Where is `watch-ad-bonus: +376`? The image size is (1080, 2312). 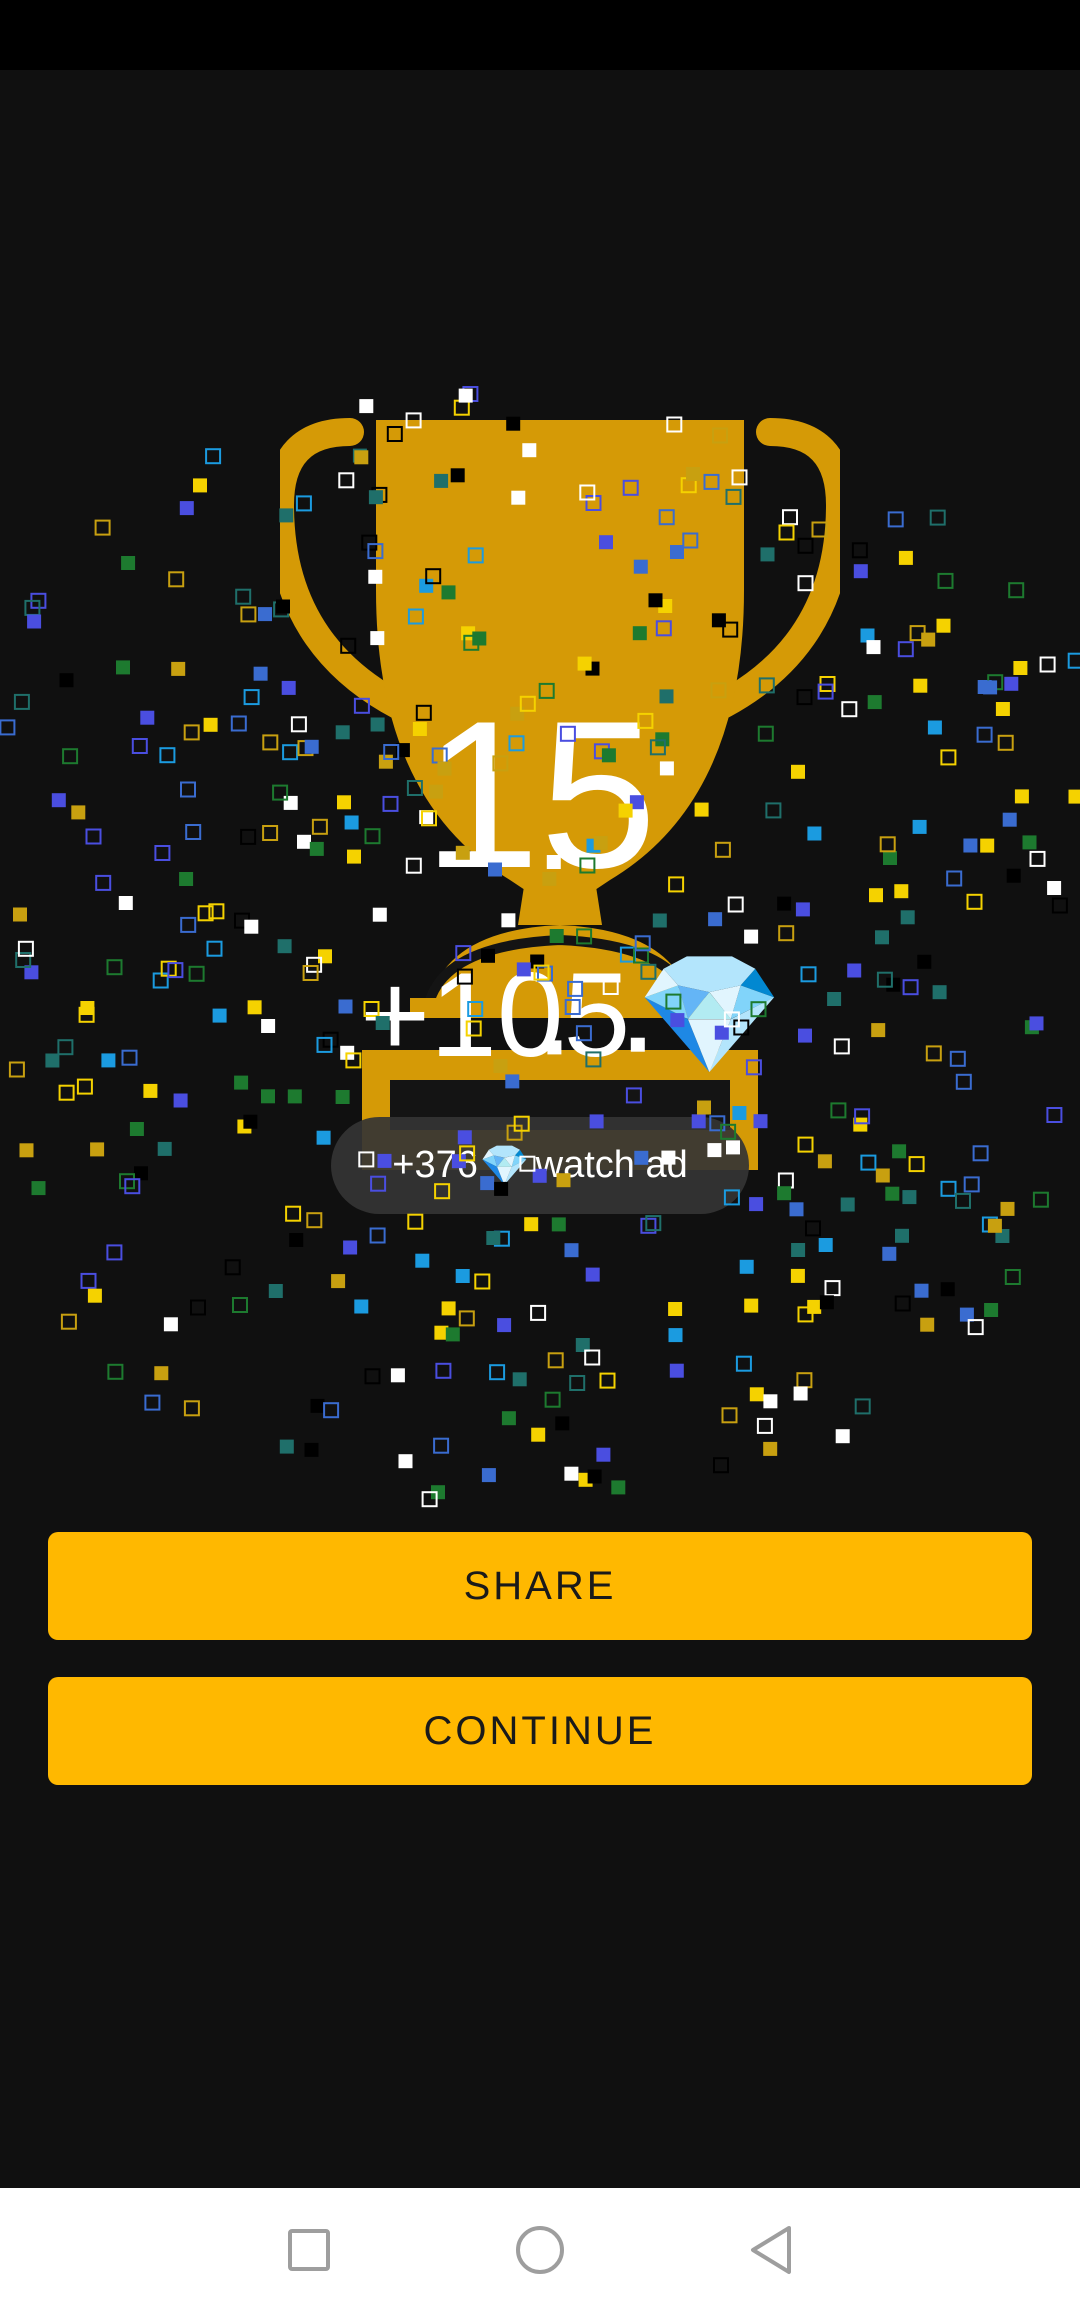 watch-ad-bonus: +376 is located at coordinates (435, 1165).